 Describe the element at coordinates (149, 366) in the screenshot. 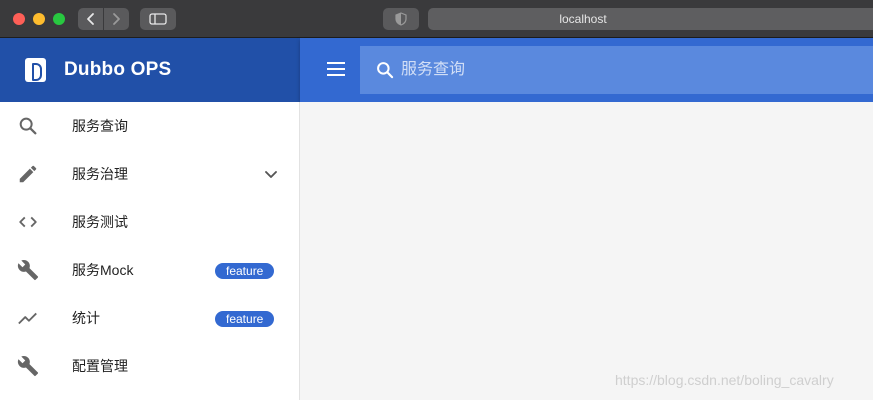

I see `sidebar-item-config-management: 配置管理` at that location.